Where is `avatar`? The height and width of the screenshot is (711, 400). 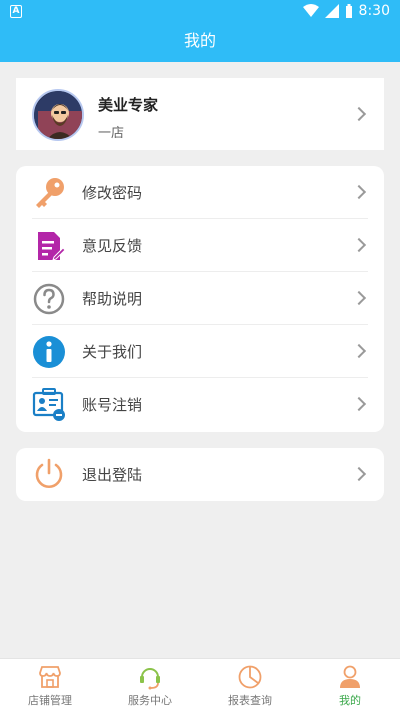 avatar is located at coordinates (58, 115).